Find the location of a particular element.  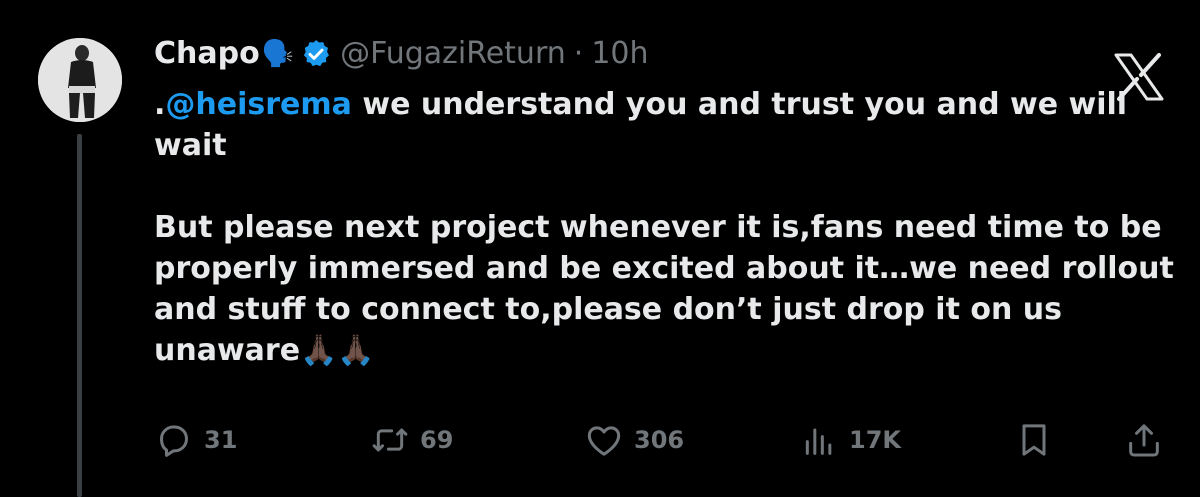

prayer-hands-emoji: 🙏🏿🙏🏿 is located at coordinates (337, 350).